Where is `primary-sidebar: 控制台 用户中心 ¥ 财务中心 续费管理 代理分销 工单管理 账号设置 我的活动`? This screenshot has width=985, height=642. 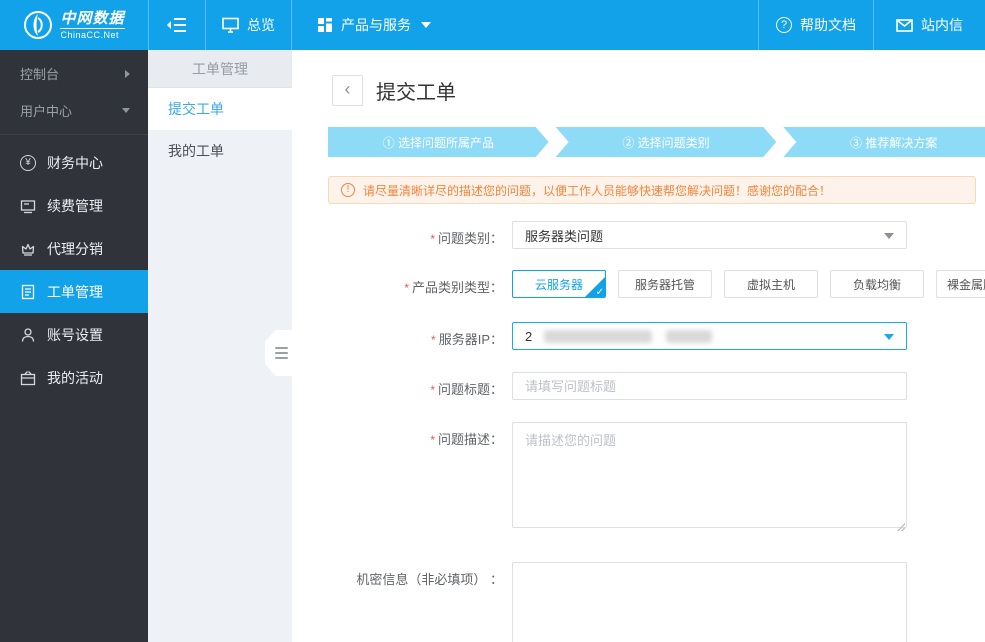 primary-sidebar: 控制台 用户中心 ¥ 财务中心 续费管理 代理分销 工单管理 账号设置 我的活动 is located at coordinates (74, 346).